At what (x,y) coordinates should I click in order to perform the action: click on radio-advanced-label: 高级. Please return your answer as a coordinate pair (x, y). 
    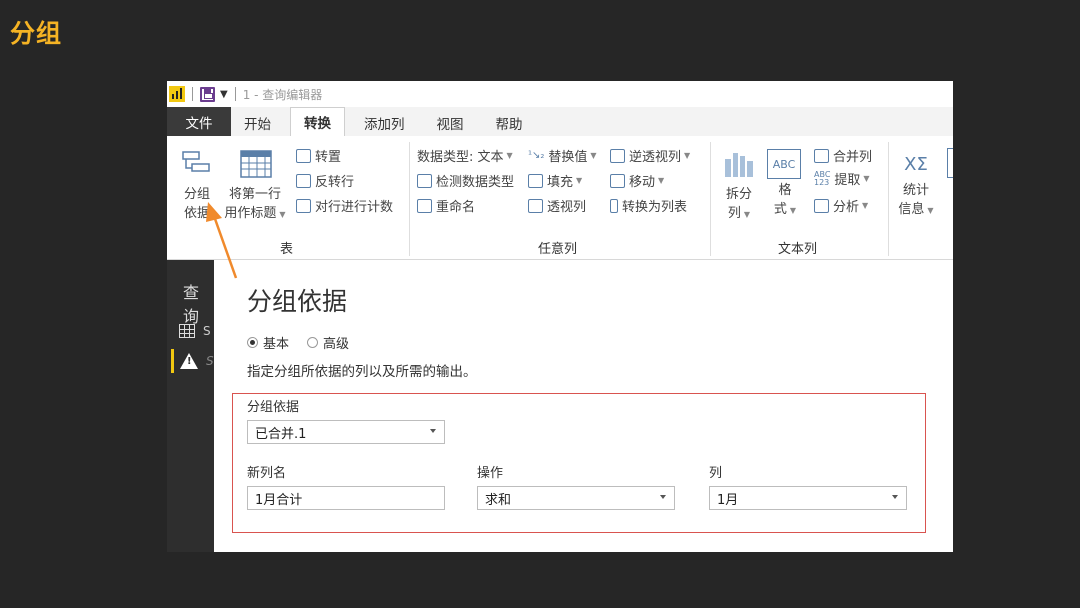
    Looking at the image, I should click on (336, 342).